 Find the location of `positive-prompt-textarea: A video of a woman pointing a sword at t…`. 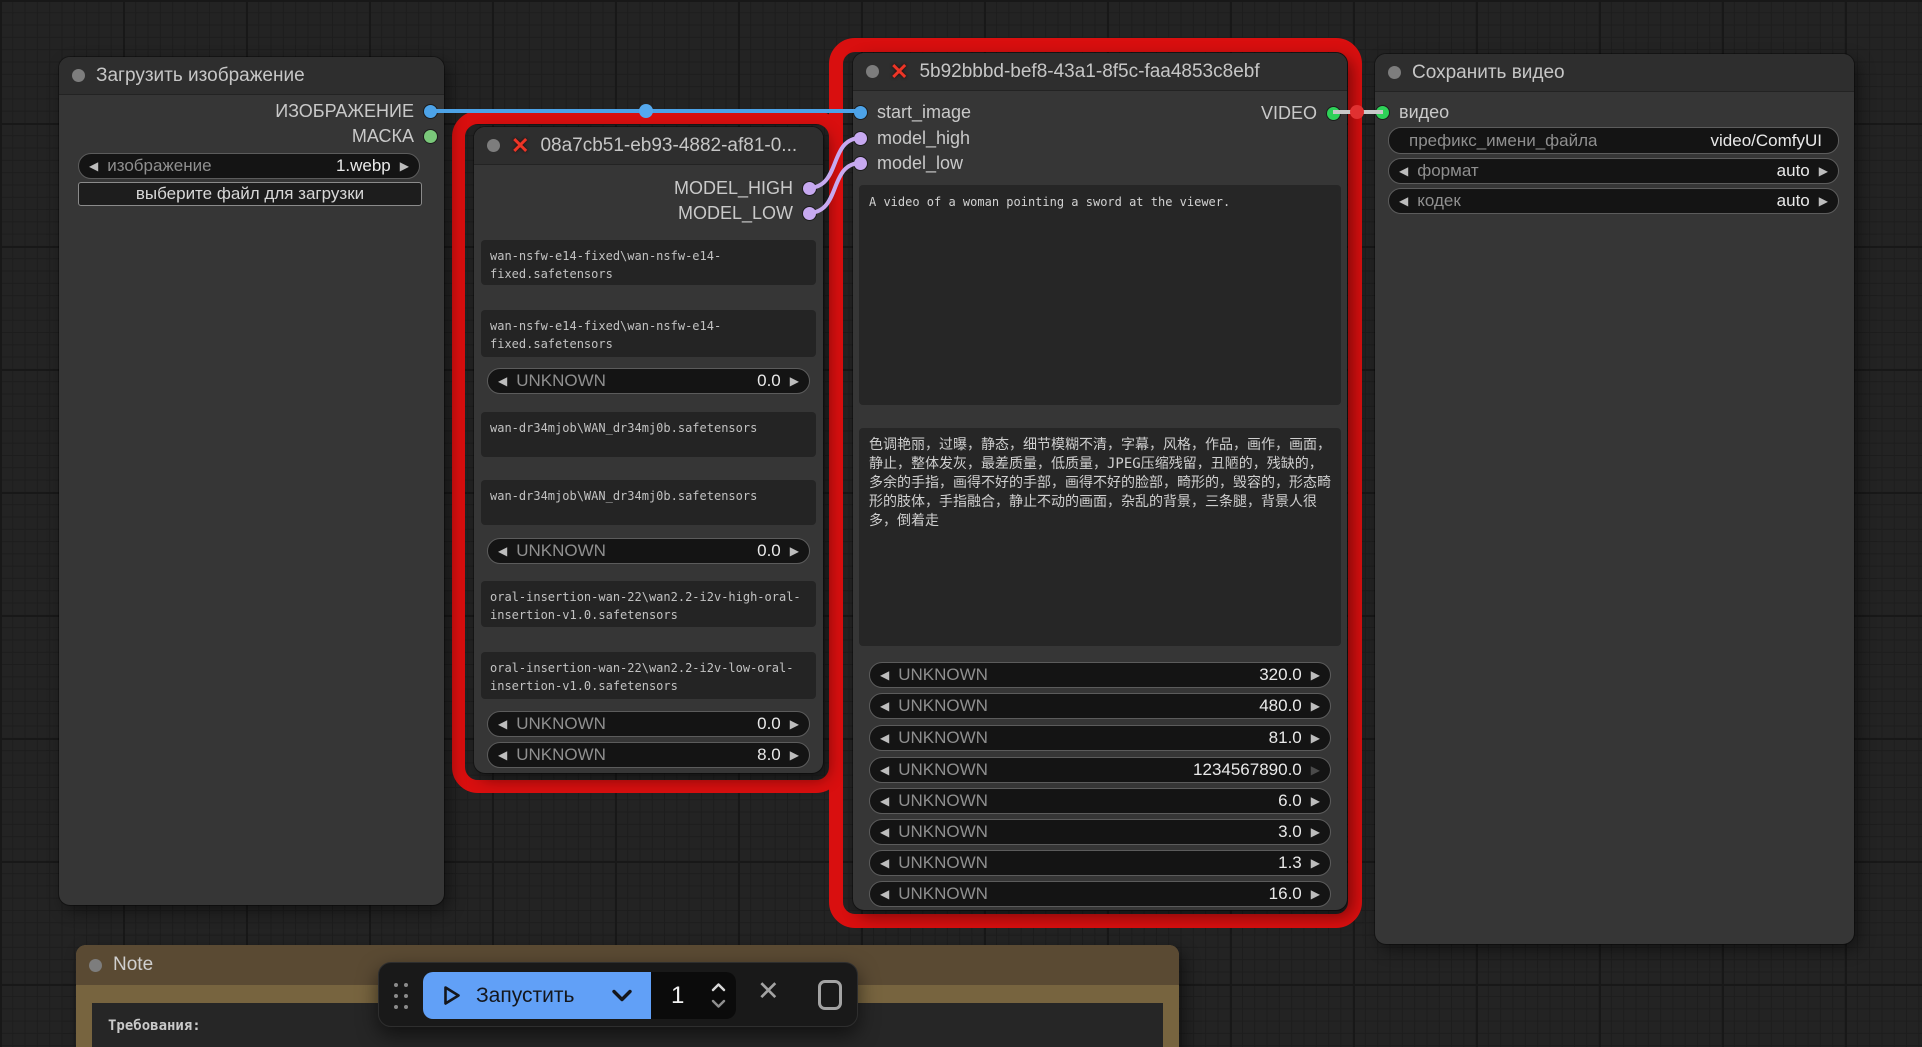

positive-prompt-textarea: A video of a woman pointing a sword at t… is located at coordinates (1100, 295).